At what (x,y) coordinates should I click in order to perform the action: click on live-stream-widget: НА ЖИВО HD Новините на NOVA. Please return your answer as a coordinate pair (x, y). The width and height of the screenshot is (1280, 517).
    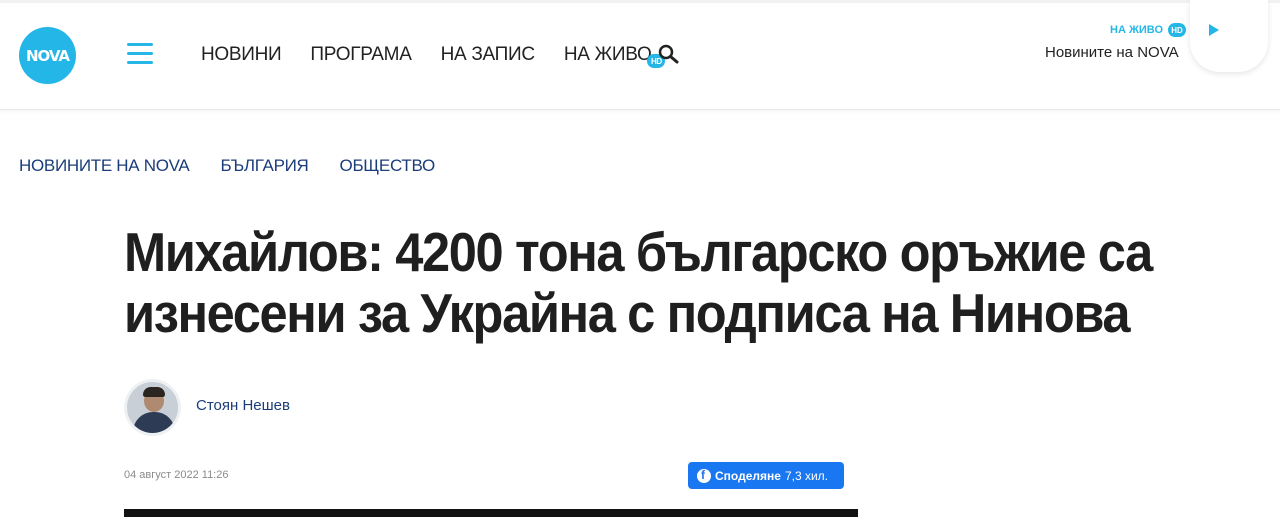
    Looking at the image, I should click on (1150, 49).